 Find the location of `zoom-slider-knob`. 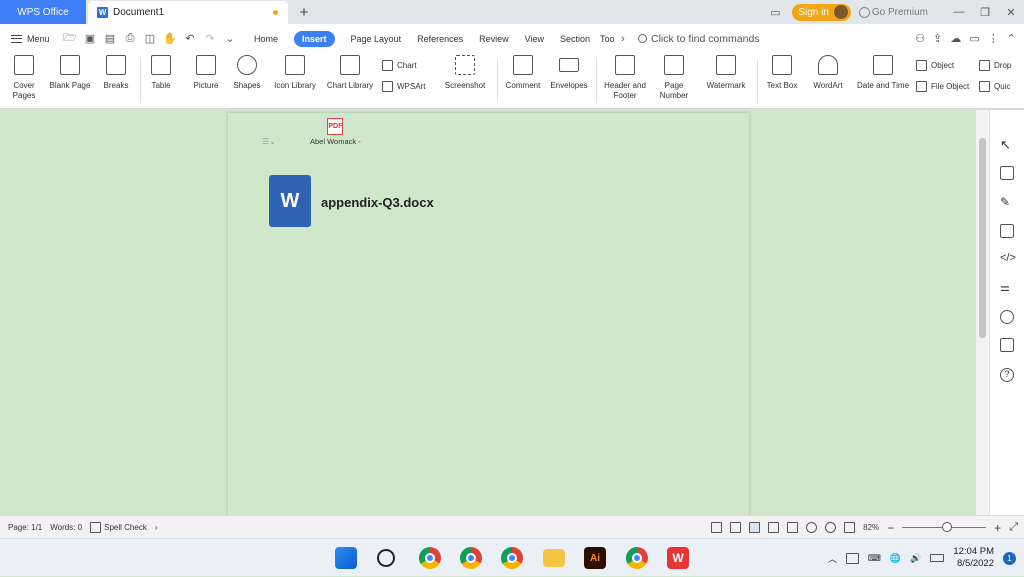

zoom-slider-knob is located at coordinates (947, 527).